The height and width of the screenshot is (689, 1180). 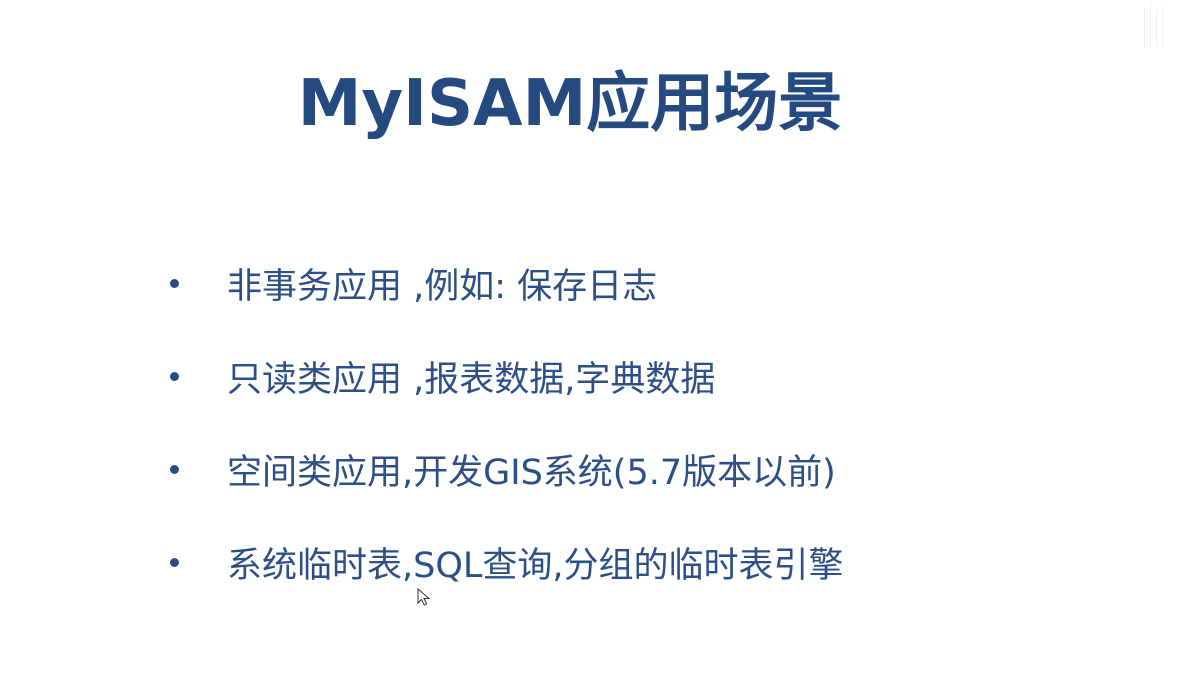 What do you see at coordinates (442, 286) in the screenshot?
I see `bullet-text: 非事务应用 ,例如: 保存日志` at bounding box center [442, 286].